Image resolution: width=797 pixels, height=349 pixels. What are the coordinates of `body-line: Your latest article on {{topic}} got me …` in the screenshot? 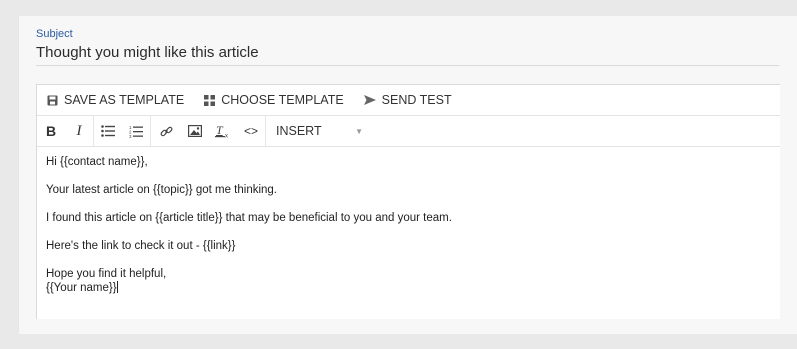 It's located at (162, 190).